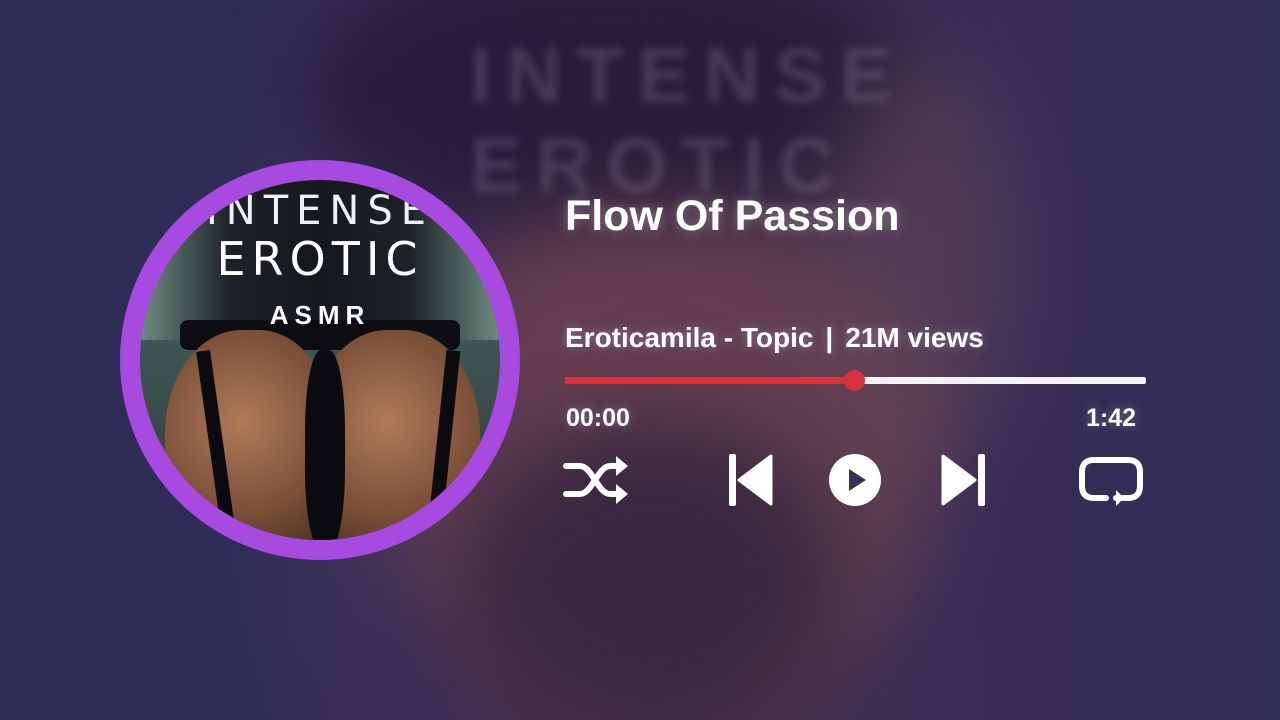 This screenshot has height=720, width=1280. I want to click on album-art: INTENSE EROTIC ASMR, so click(320, 360).